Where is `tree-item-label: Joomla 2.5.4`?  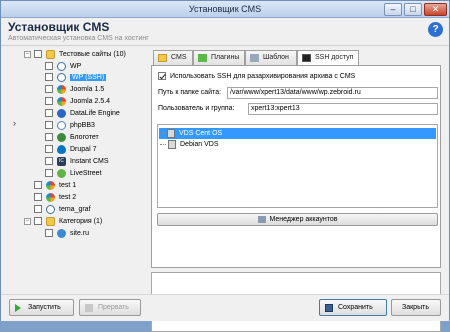
tree-item-label: Joomla 2.5.4 is located at coordinates (90, 101).